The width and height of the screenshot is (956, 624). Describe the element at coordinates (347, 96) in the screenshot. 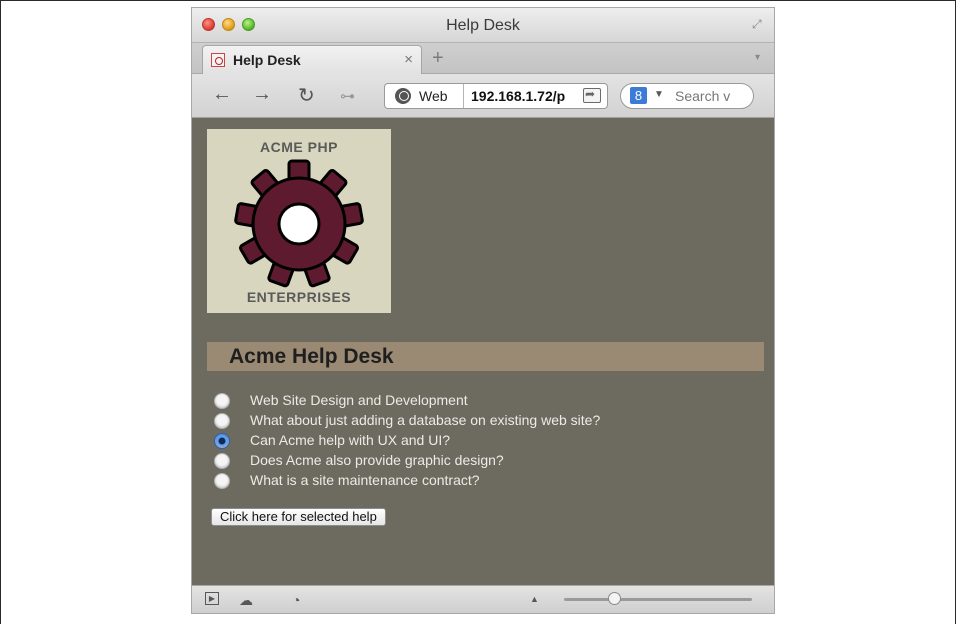

I see `key-icon: ⊶` at that location.